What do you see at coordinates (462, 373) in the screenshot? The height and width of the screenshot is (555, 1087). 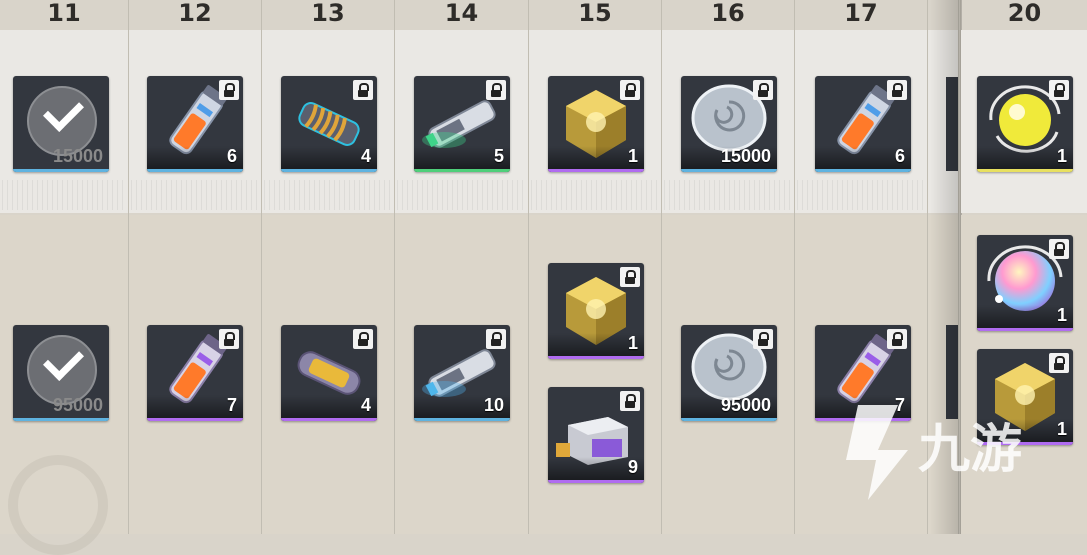 I see `reward-item: 10` at bounding box center [462, 373].